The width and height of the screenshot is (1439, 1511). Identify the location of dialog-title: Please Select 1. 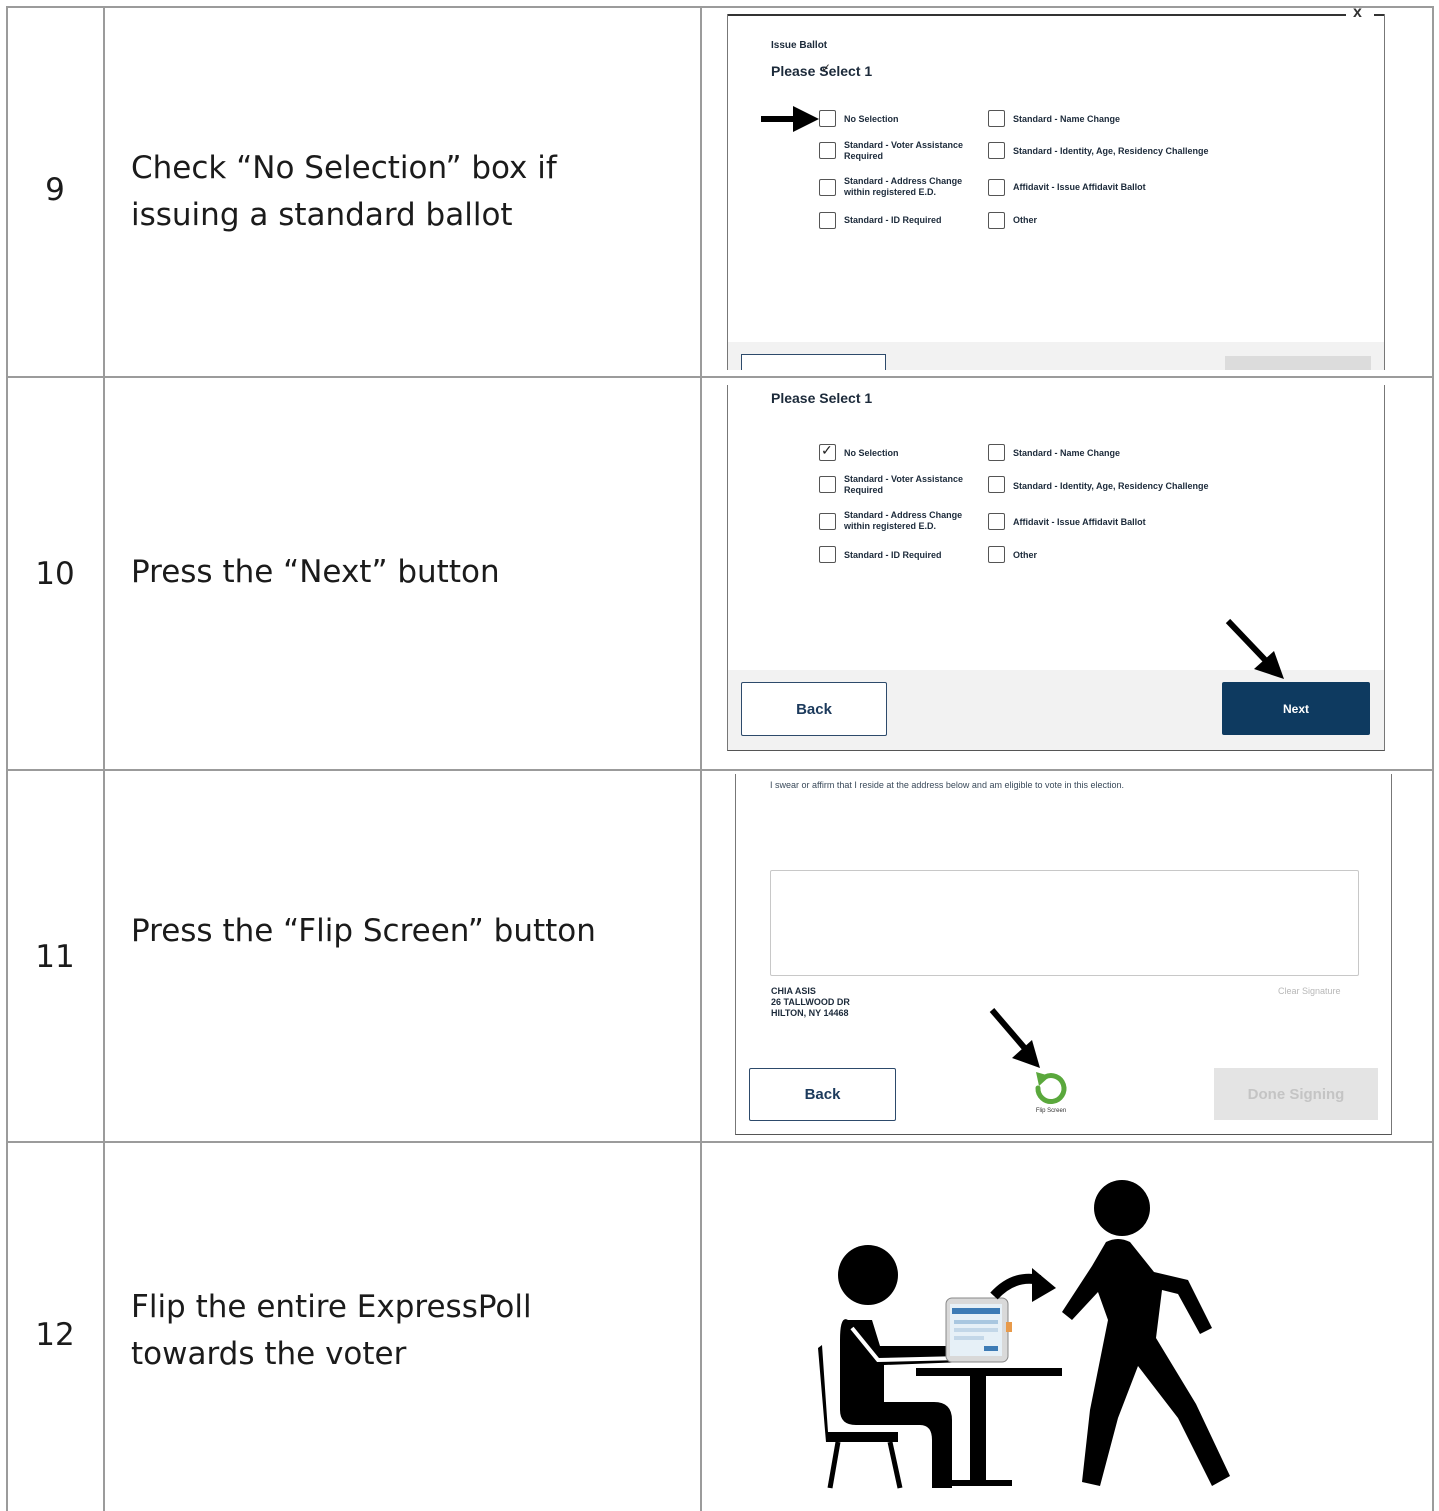
(822, 398).